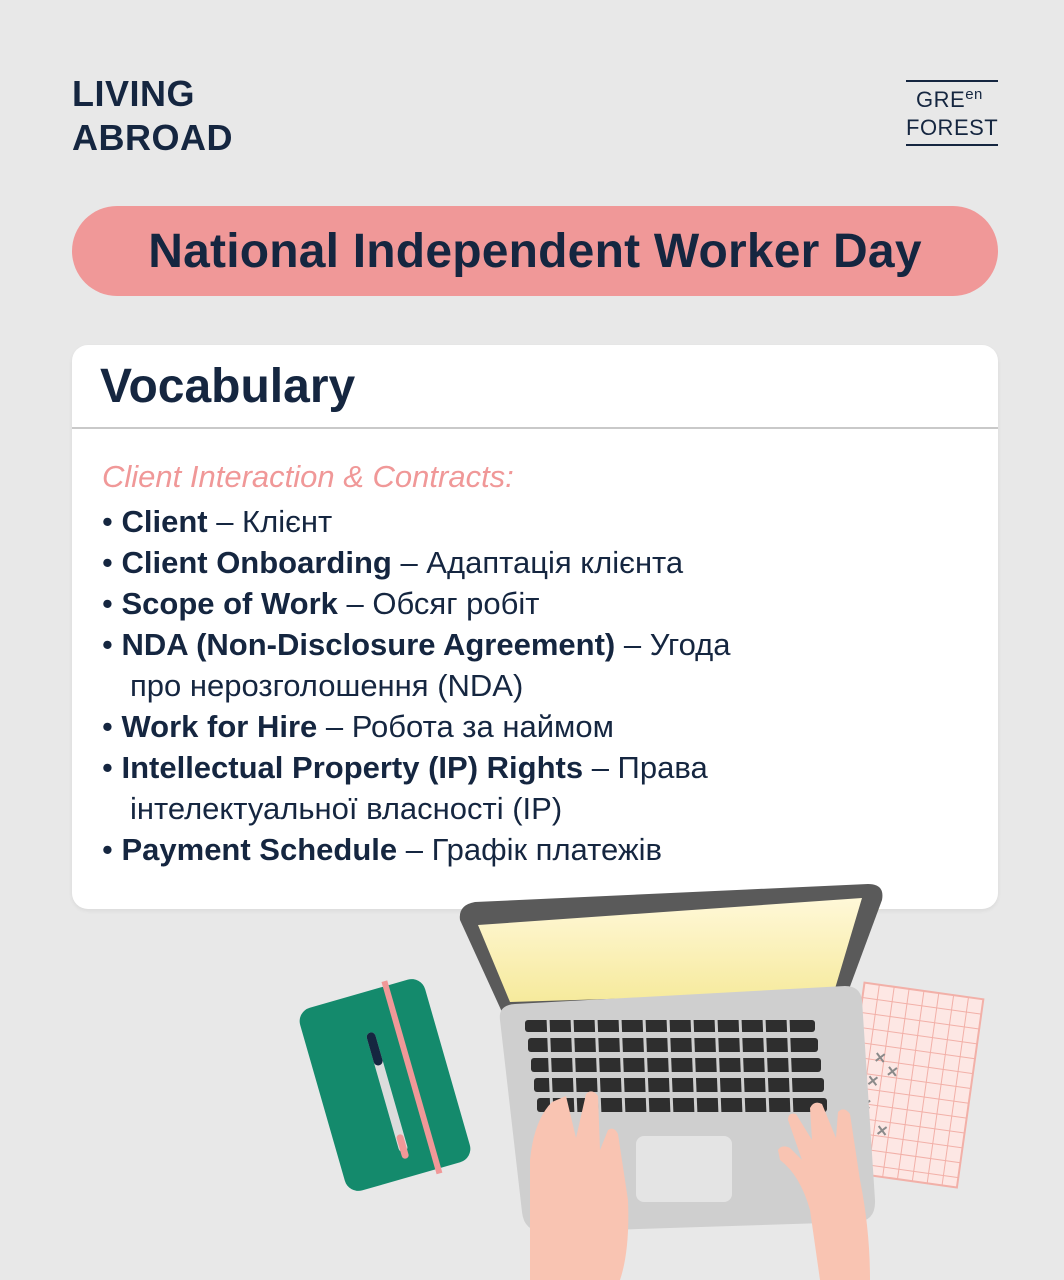  What do you see at coordinates (952, 81) in the screenshot?
I see `logo-top-rule` at bounding box center [952, 81].